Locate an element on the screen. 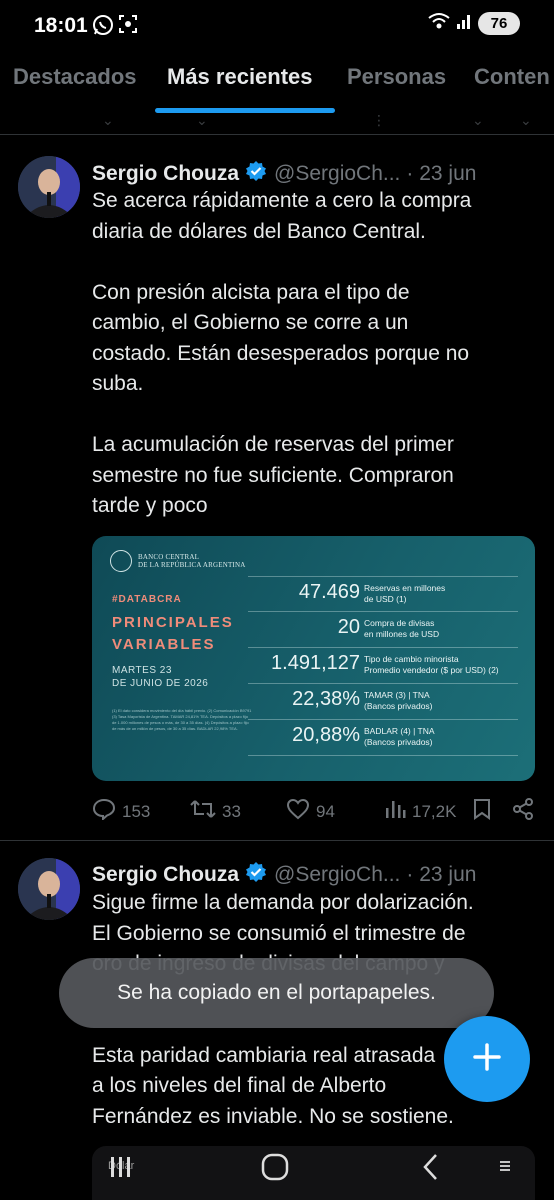 The width and height of the screenshot is (554, 1200). retweet-button: 33 is located at coordinates (215, 811).